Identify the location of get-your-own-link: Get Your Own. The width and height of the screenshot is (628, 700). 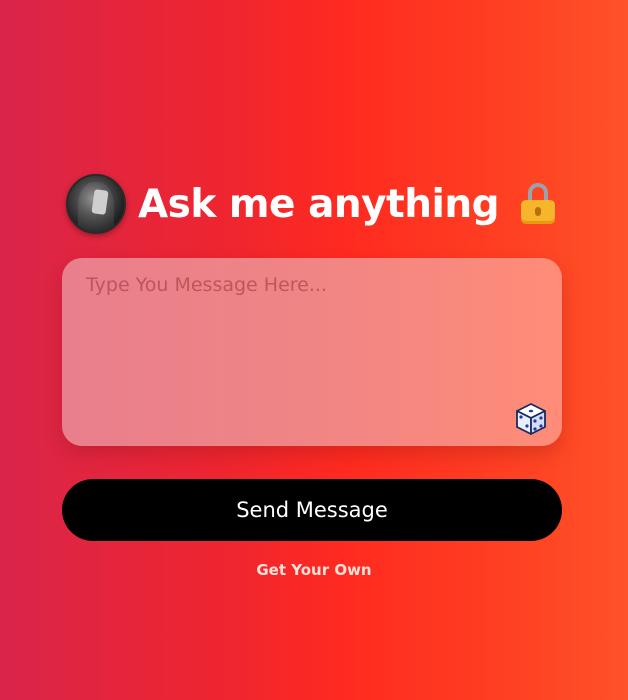
(314, 570).